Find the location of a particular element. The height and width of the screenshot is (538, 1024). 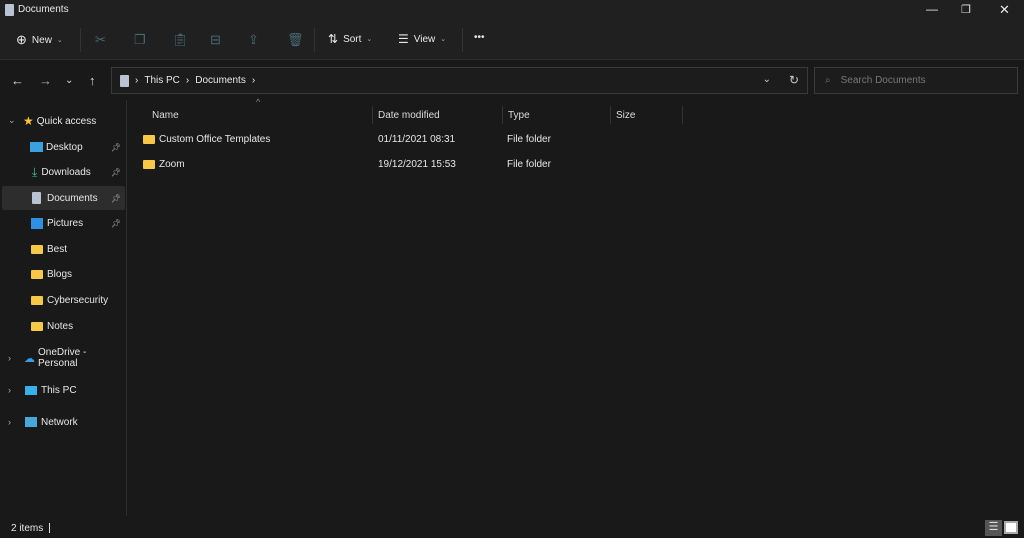

sidebar-label: Network is located at coordinates (59, 422).